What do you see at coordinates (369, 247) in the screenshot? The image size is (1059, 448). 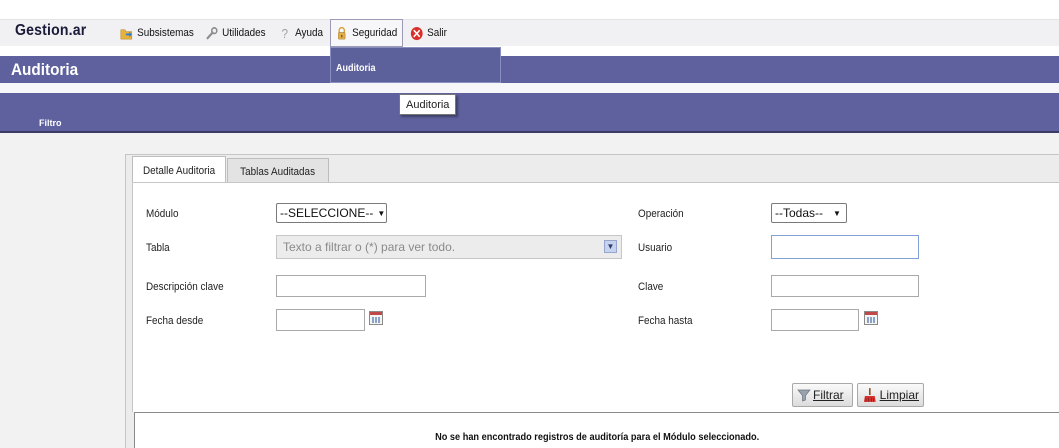 I see `tabla-combo-placeholder: Texto a filtrar o (*) para ver todo.` at bounding box center [369, 247].